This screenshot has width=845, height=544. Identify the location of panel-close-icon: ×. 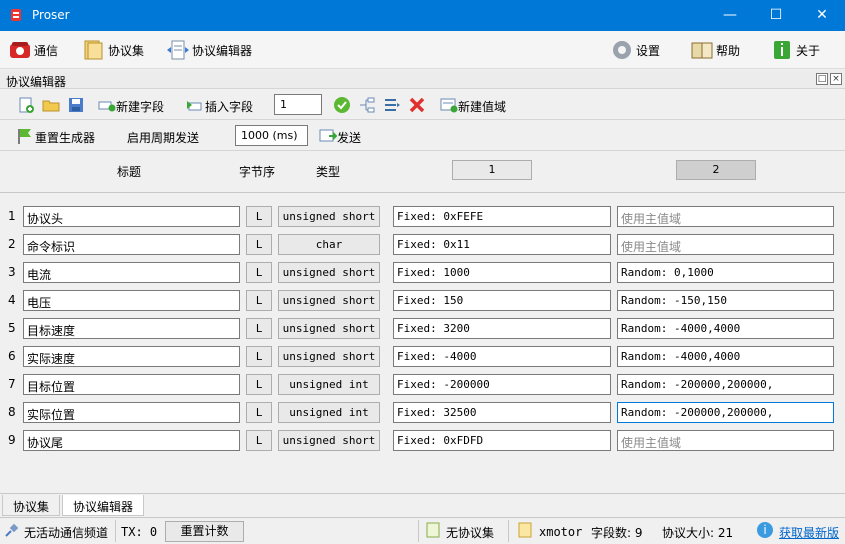
(836, 79).